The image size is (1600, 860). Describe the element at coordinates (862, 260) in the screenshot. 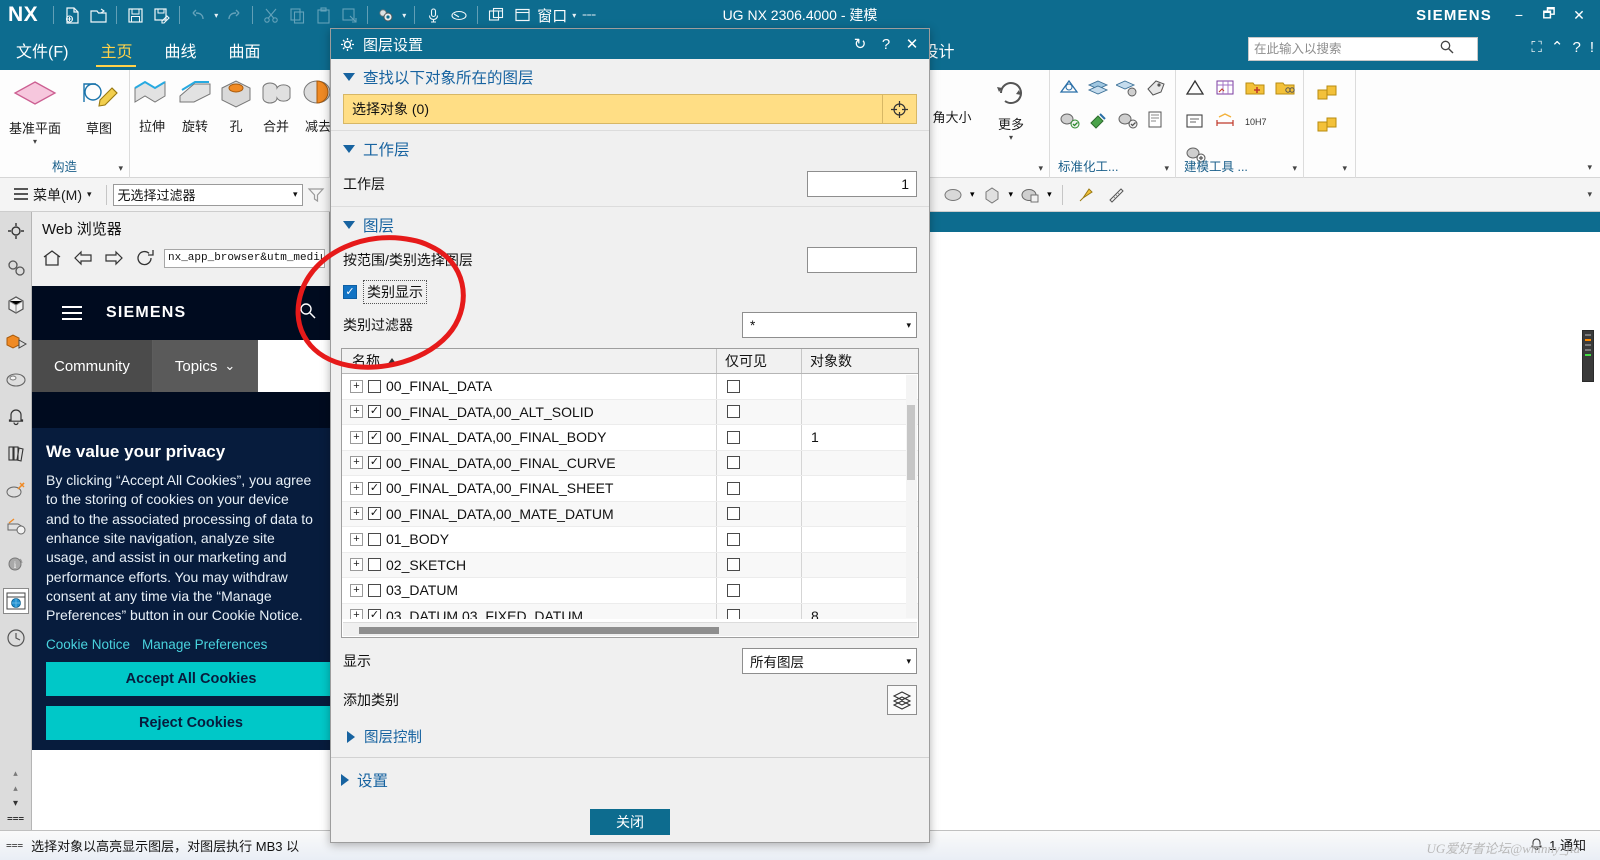

I see `range-category-input` at that location.